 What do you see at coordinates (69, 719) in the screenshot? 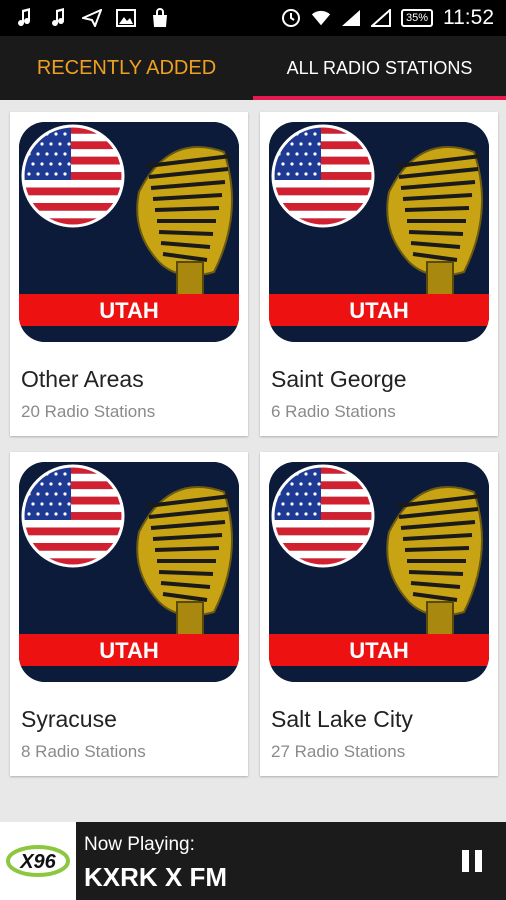
I see `station-name: Syracuse` at bounding box center [69, 719].